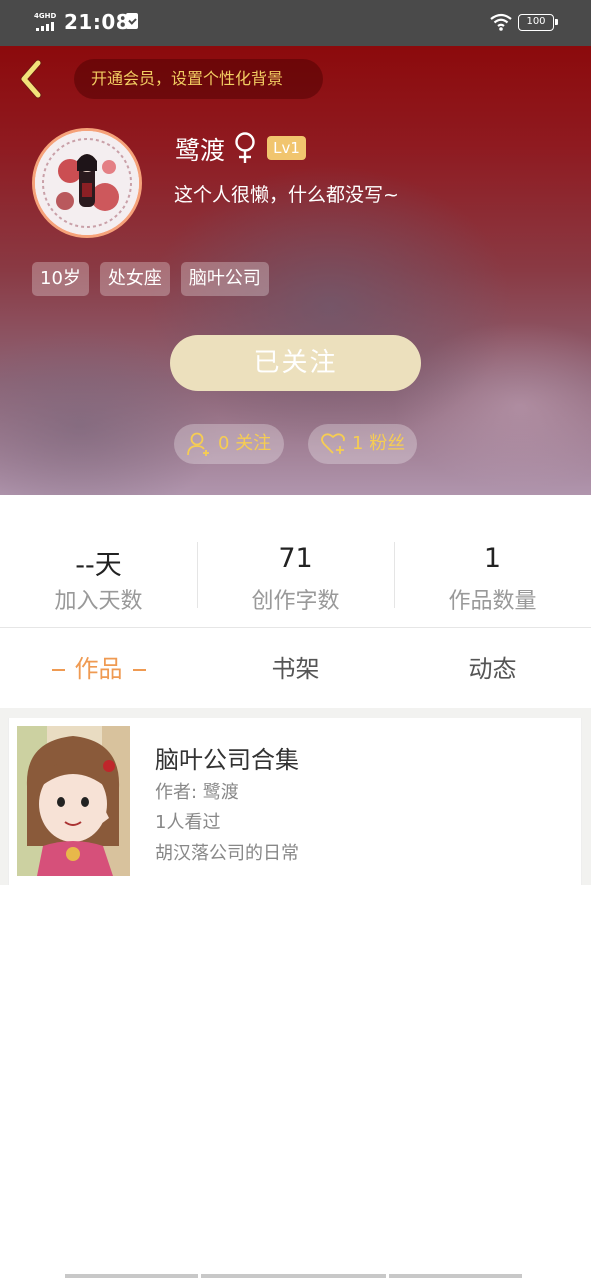 Image resolution: width=591 pixels, height=1280 pixels. I want to click on profile-tabs: 作品 书架 动态, so click(295, 668).